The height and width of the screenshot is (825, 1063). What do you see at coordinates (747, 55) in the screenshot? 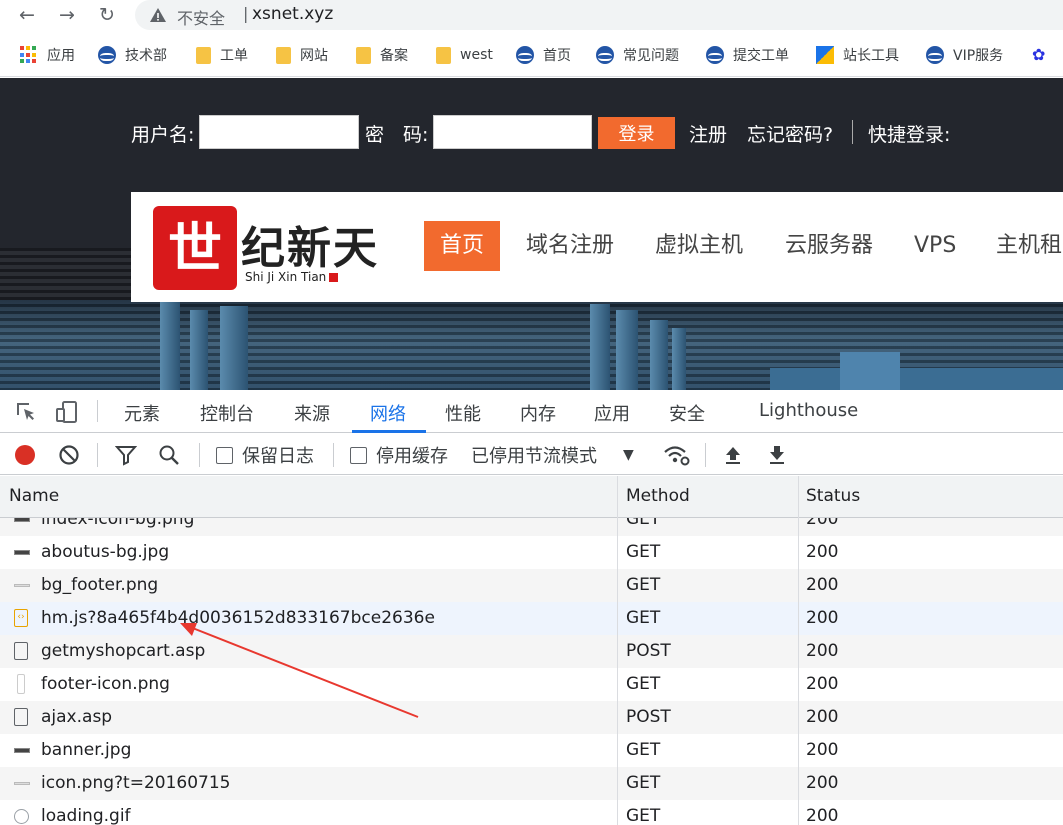
I see `bookmark-submit-ticket: 提交工单` at bounding box center [747, 55].